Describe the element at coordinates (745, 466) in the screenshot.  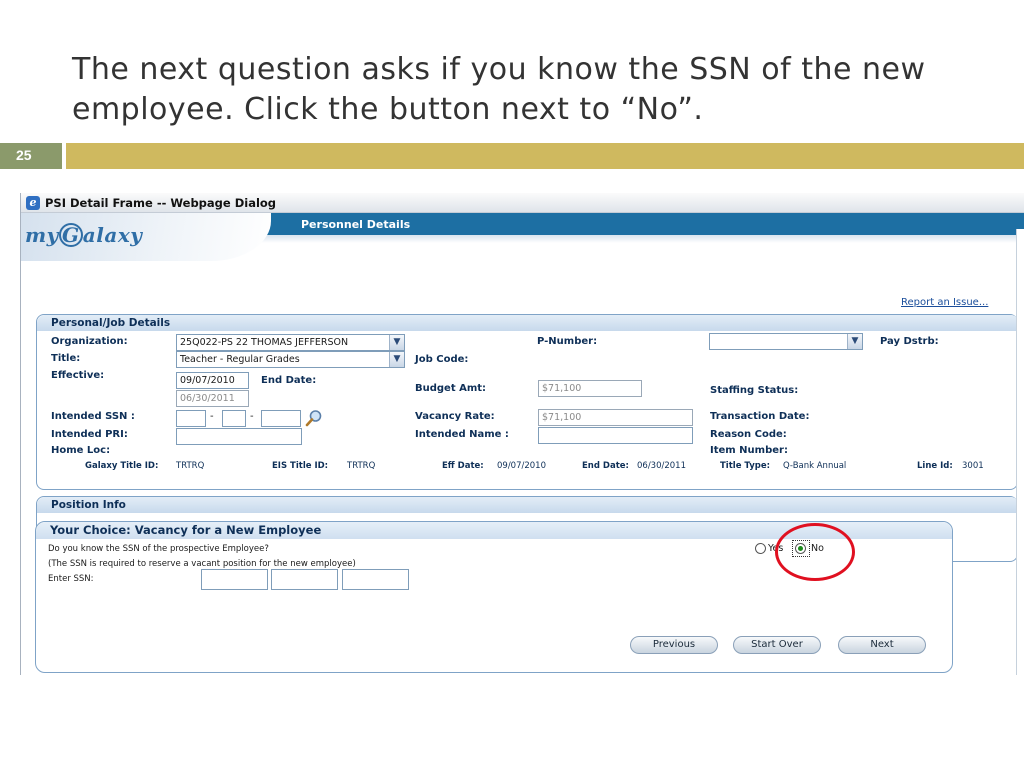
I see `title-type-label: Title Type:` at that location.